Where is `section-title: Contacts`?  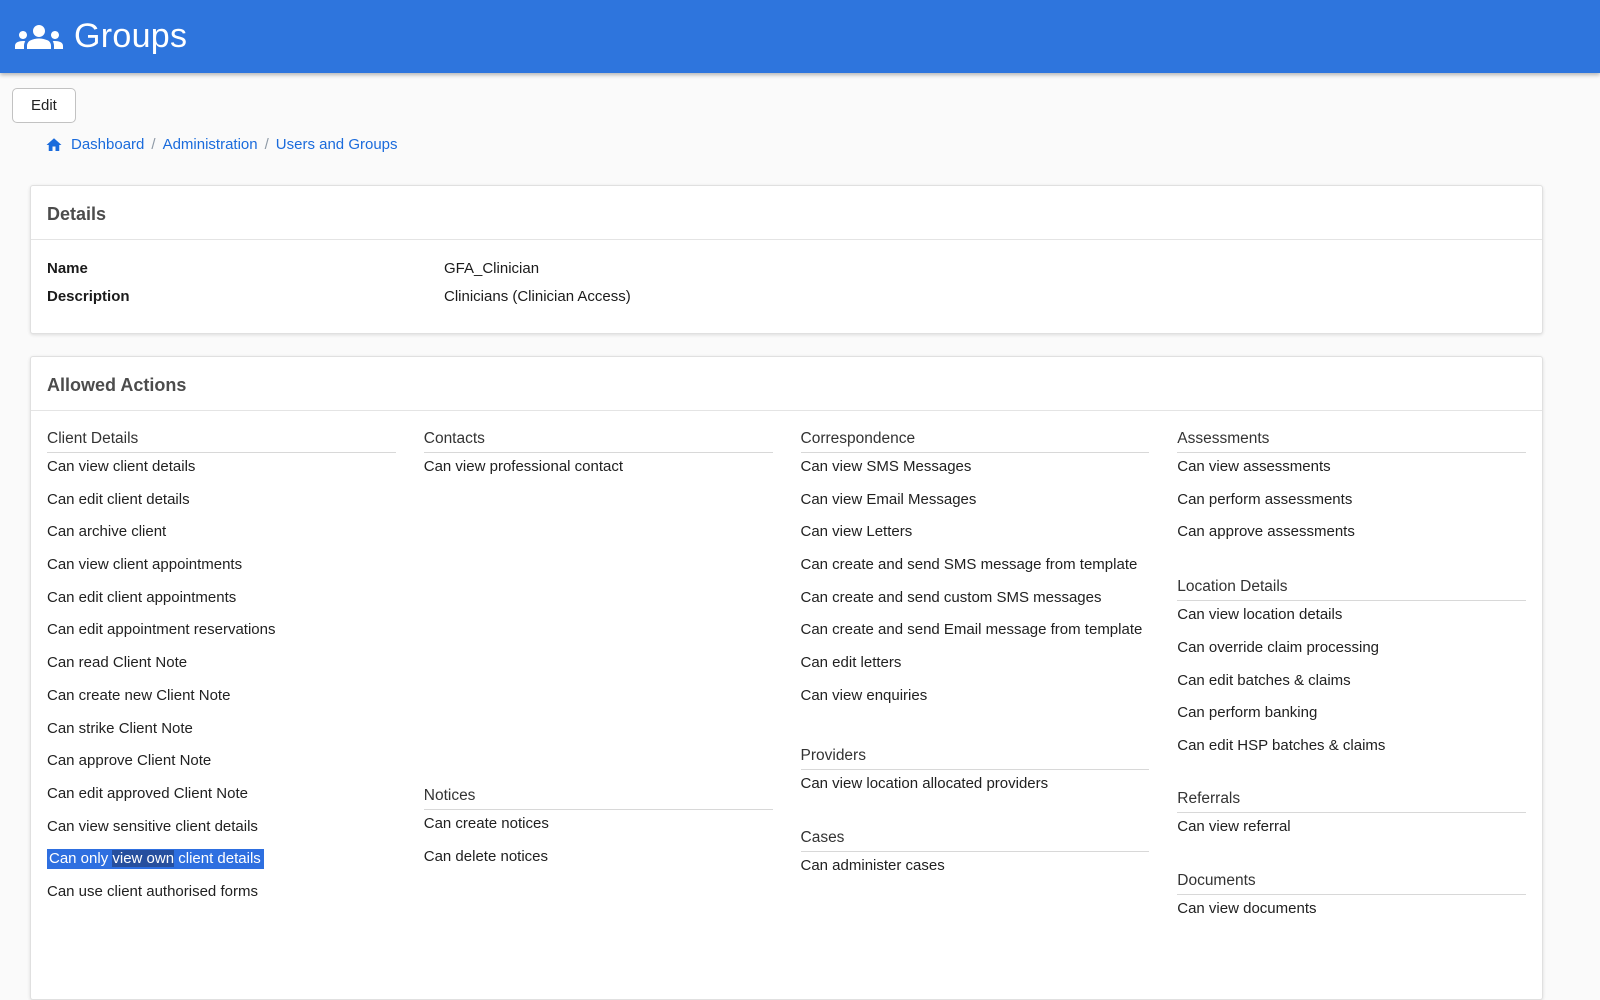
section-title: Contacts is located at coordinates (598, 441).